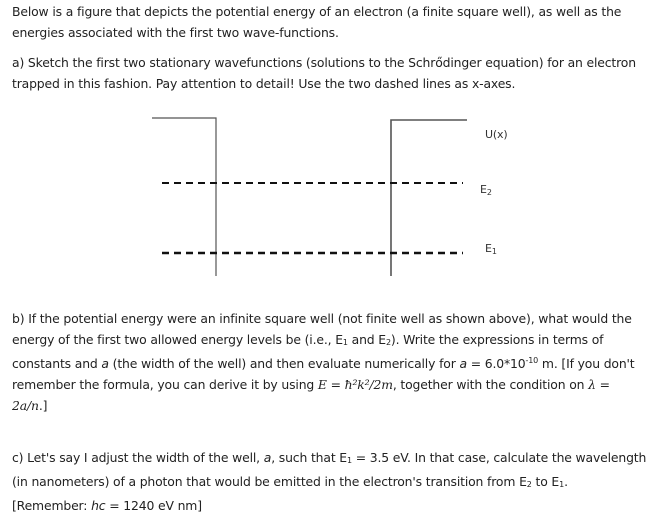 This screenshot has height=516, width=661. I want to click on text: , together with the condition on, so click(490, 384).